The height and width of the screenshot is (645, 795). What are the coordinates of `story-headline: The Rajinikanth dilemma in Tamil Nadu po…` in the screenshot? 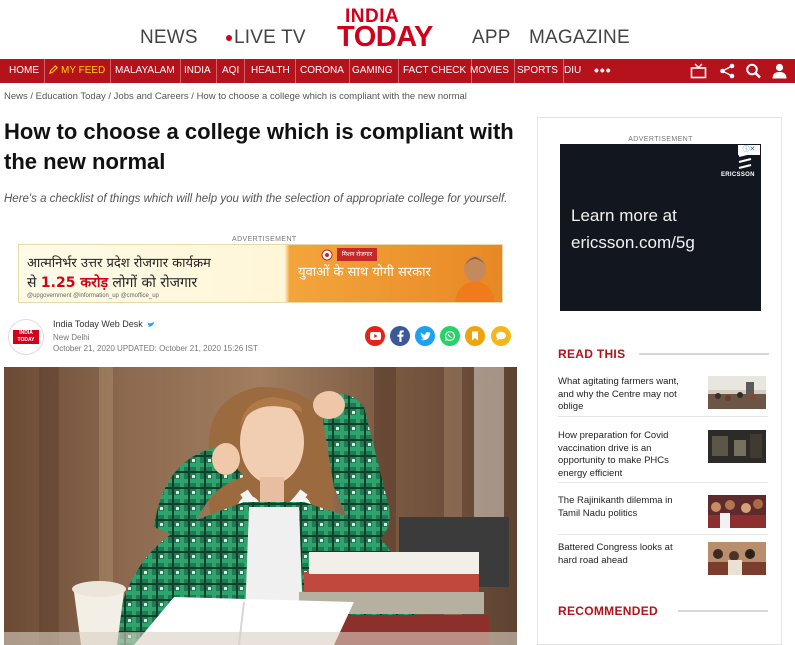 It's located at (615, 507).